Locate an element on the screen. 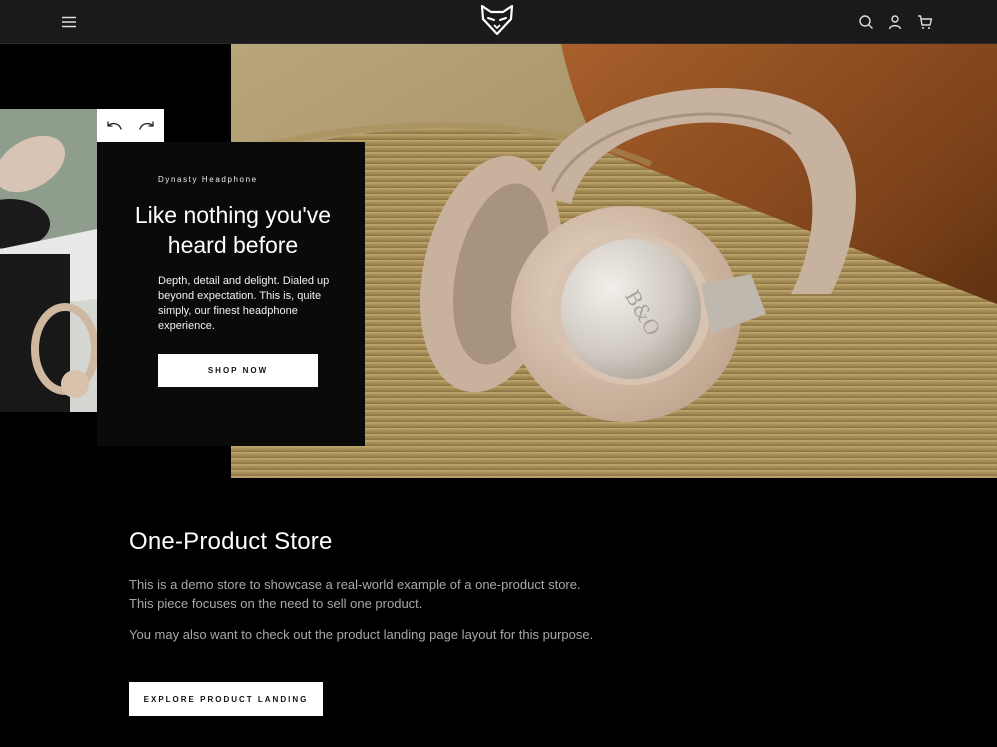 The width and height of the screenshot is (997, 747). site-header is located at coordinates (498, 22).